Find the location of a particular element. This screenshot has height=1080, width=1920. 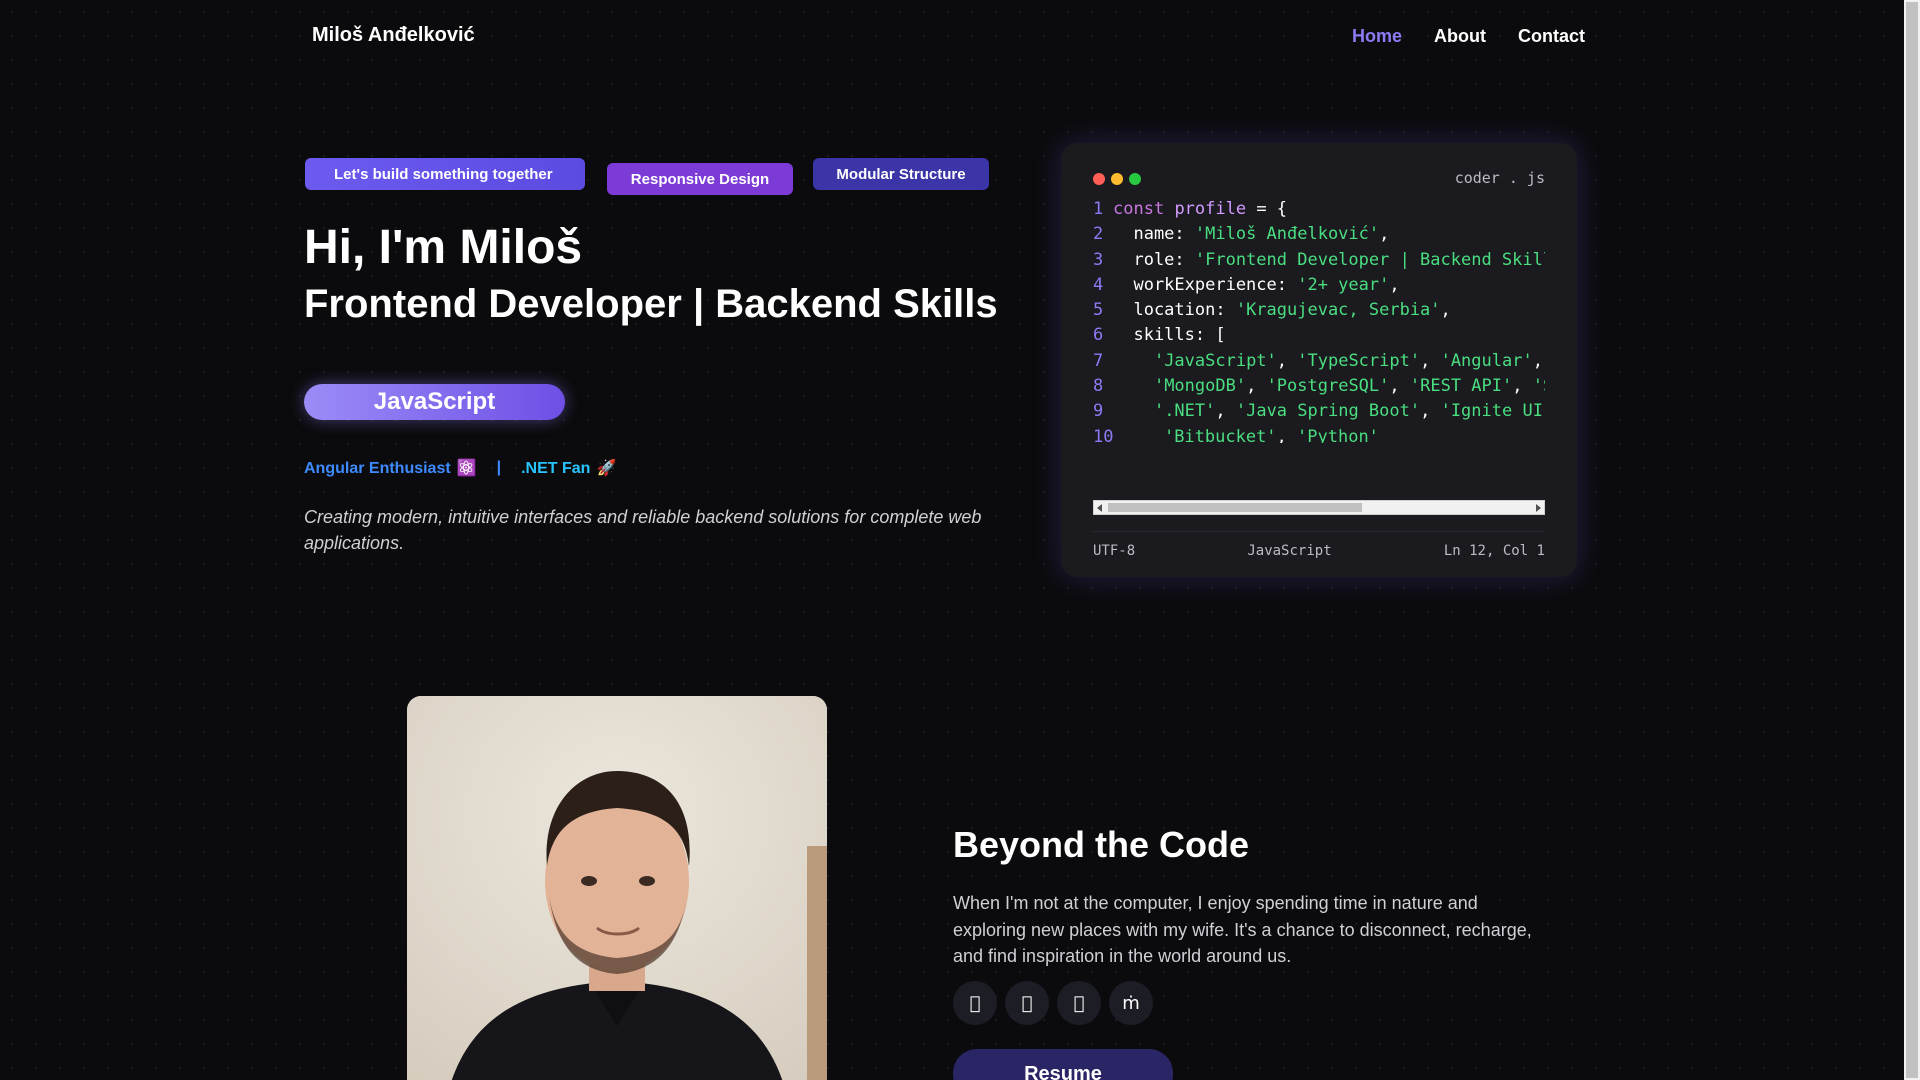

tag-build-together: Let's build something together is located at coordinates (445, 174).